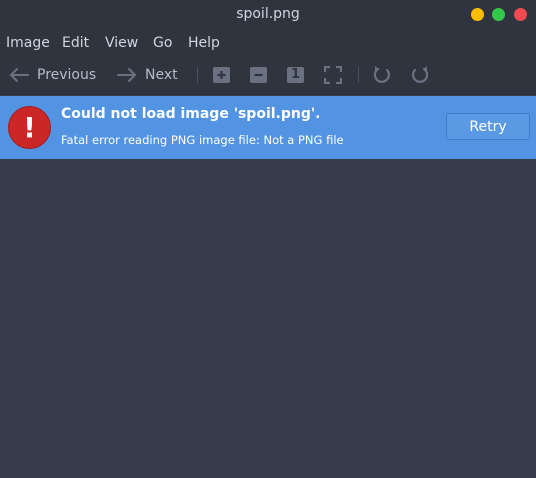  I want to click on rotate-left-icon, so click(381, 74).